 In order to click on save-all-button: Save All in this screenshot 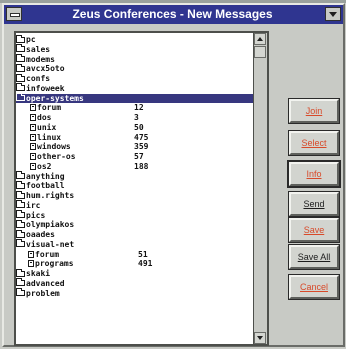, I will do `click(314, 257)`.